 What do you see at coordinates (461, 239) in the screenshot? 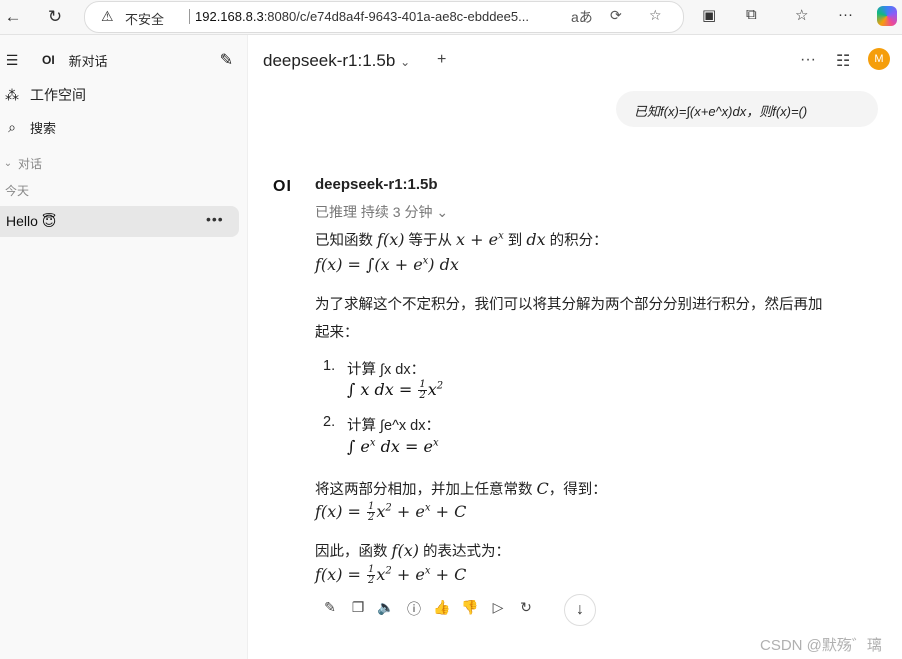
I see `paragraph-1: 已知函数 f(x) 等于从 x + ex 到 dx 的积分：` at bounding box center [461, 239].